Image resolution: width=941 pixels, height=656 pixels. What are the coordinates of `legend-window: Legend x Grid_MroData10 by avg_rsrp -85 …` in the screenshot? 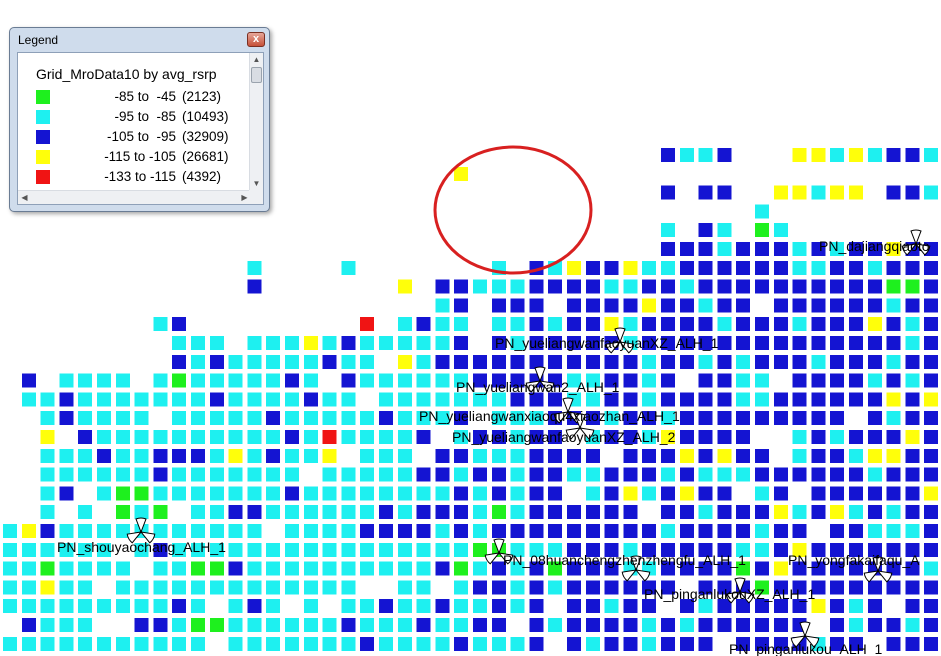 It's located at (139, 119).